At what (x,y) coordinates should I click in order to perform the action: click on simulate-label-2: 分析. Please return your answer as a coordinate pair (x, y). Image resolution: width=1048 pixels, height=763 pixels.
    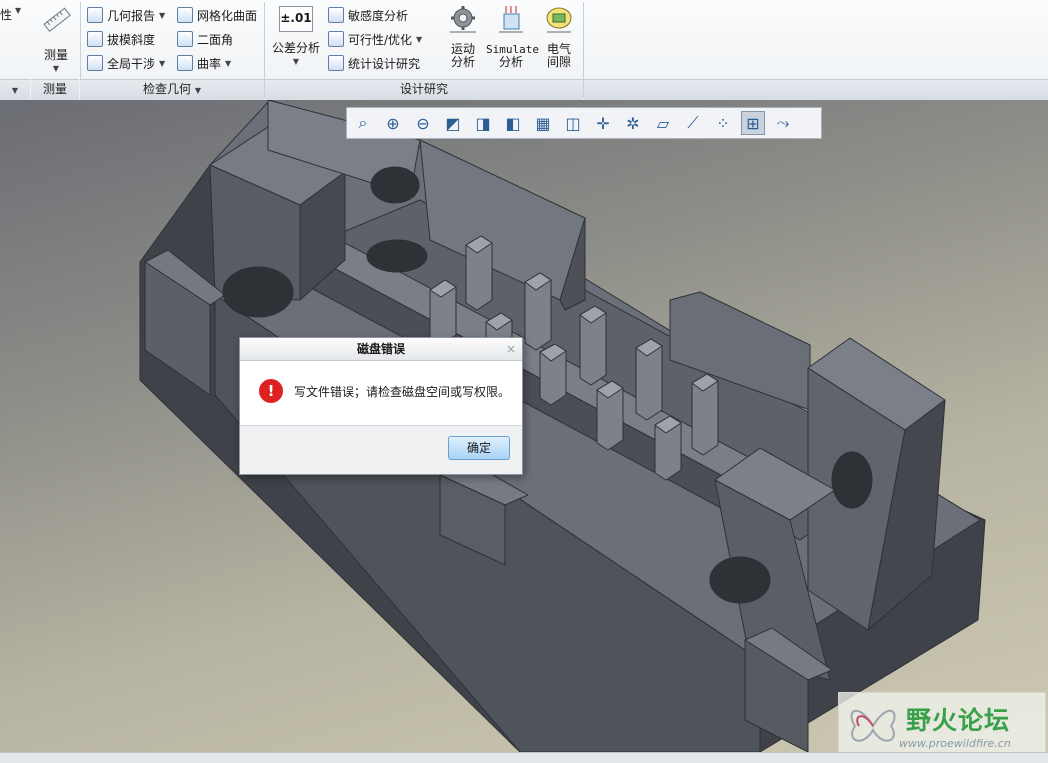
    Looking at the image, I should click on (510, 62).